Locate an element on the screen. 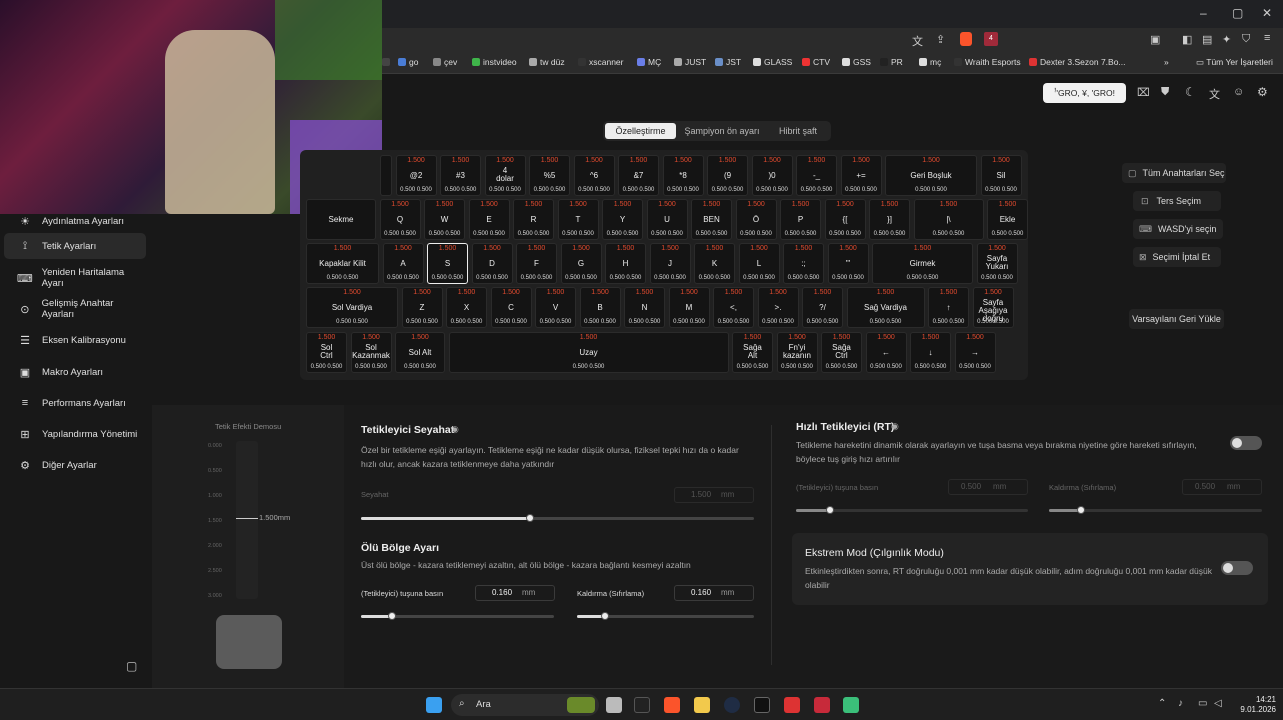 This screenshot has height=720, width=1283. key: 1.500 N 0.500 0.500 is located at coordinates (644, 307).